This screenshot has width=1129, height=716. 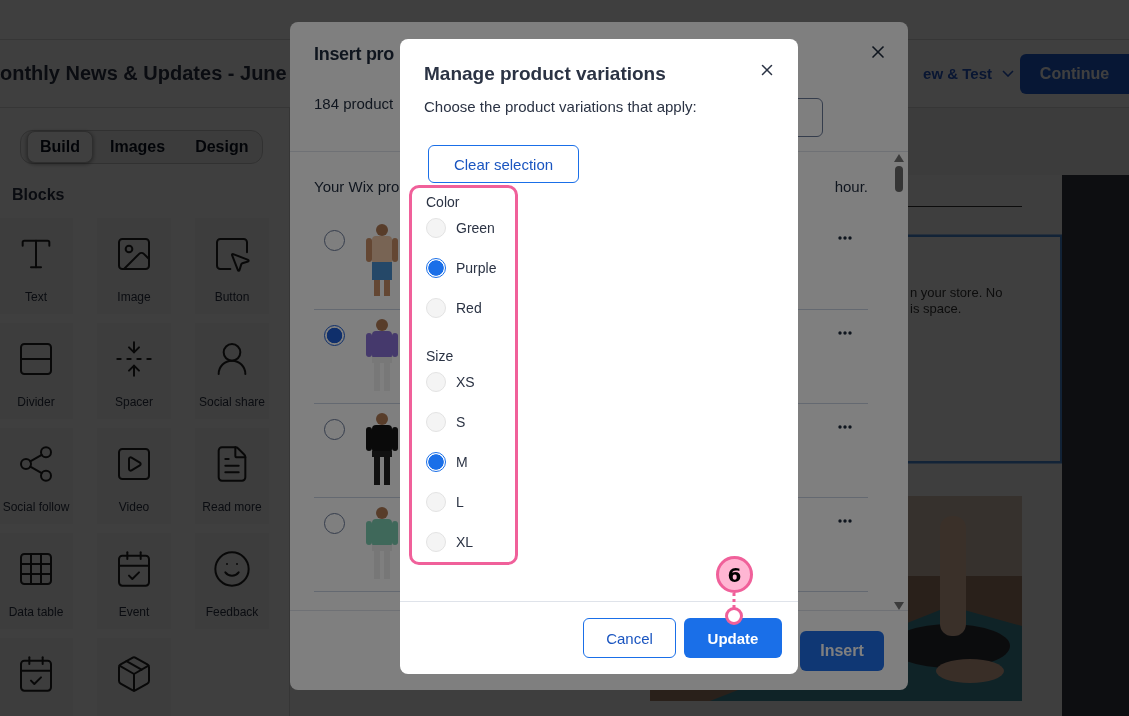 What do you see at coordinates (470, 502) in the screenshot?
I see `option-label: L` at bounding box center [470, 502].